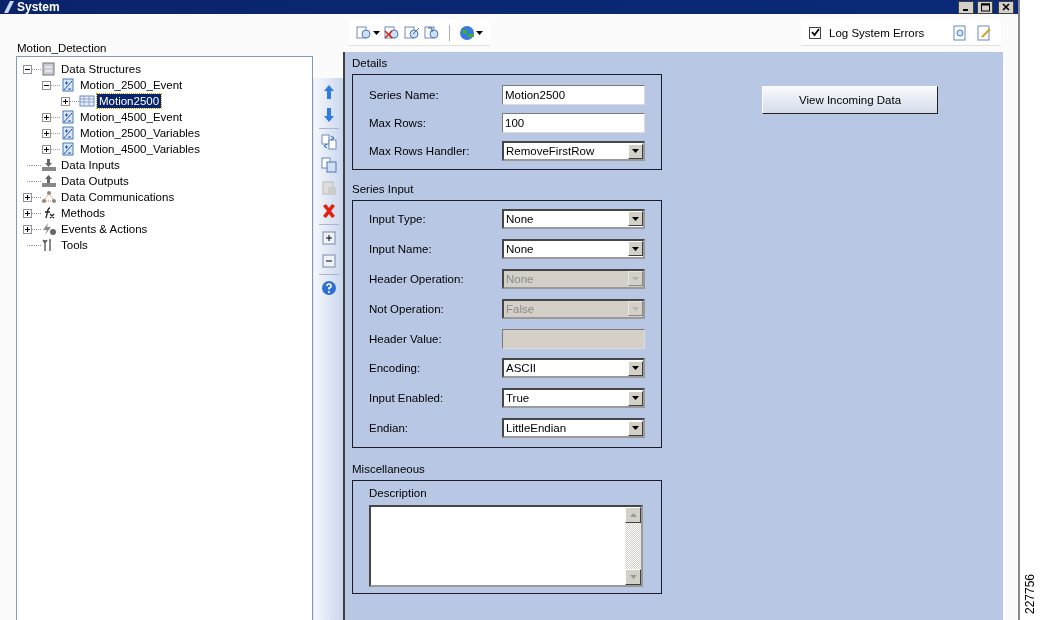  I want to click on dropdown-field: ASCII, so click(573, 368).